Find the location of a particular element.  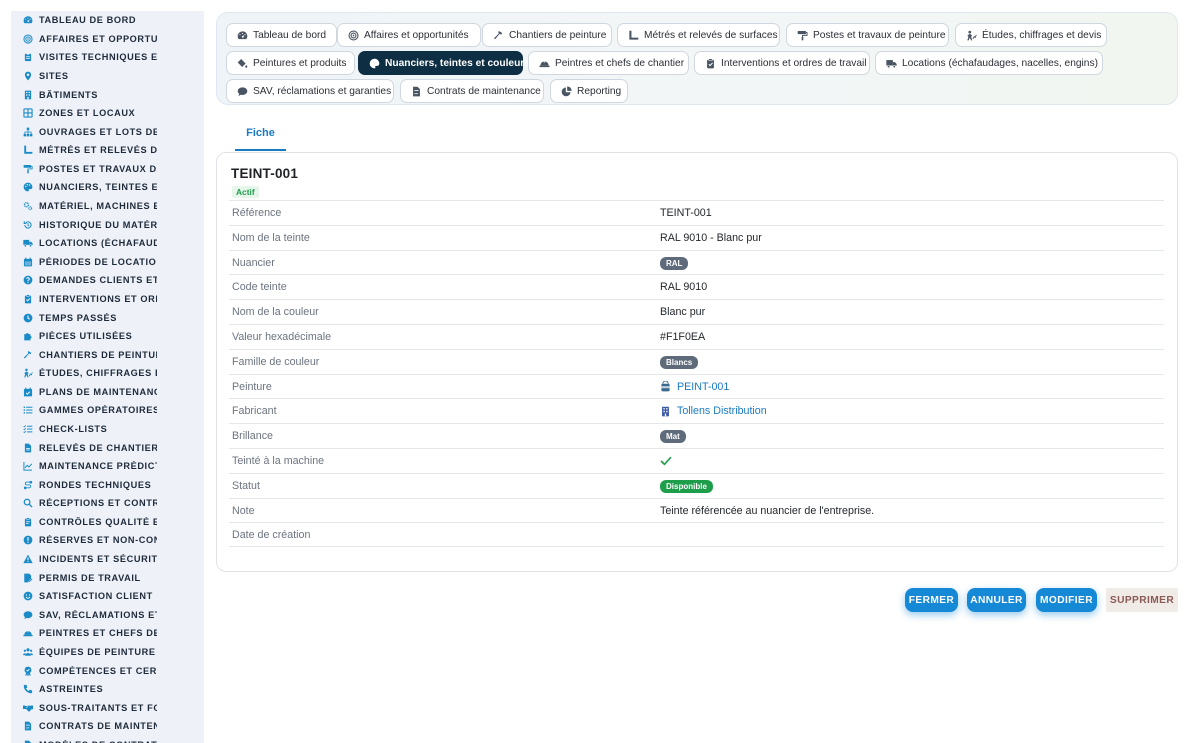

sidebar-item-zones-et-locaux: Zones et locaux is located at coordinates (107, 113).